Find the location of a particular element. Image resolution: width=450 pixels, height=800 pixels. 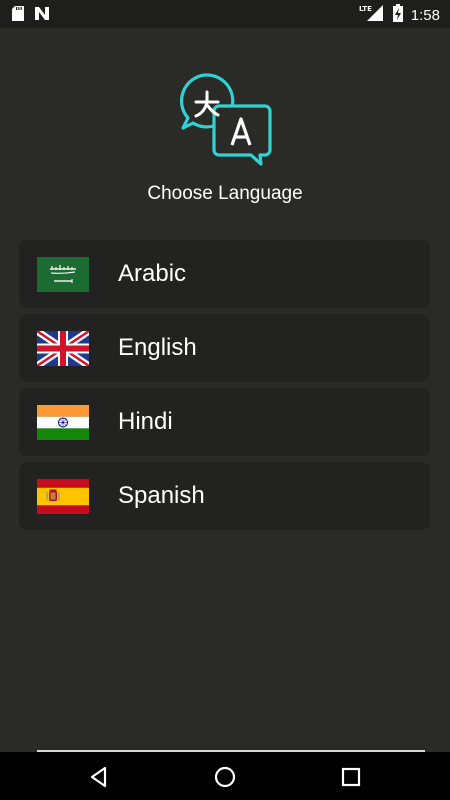

language-label: Spanish is located at coordinates (161, 495).